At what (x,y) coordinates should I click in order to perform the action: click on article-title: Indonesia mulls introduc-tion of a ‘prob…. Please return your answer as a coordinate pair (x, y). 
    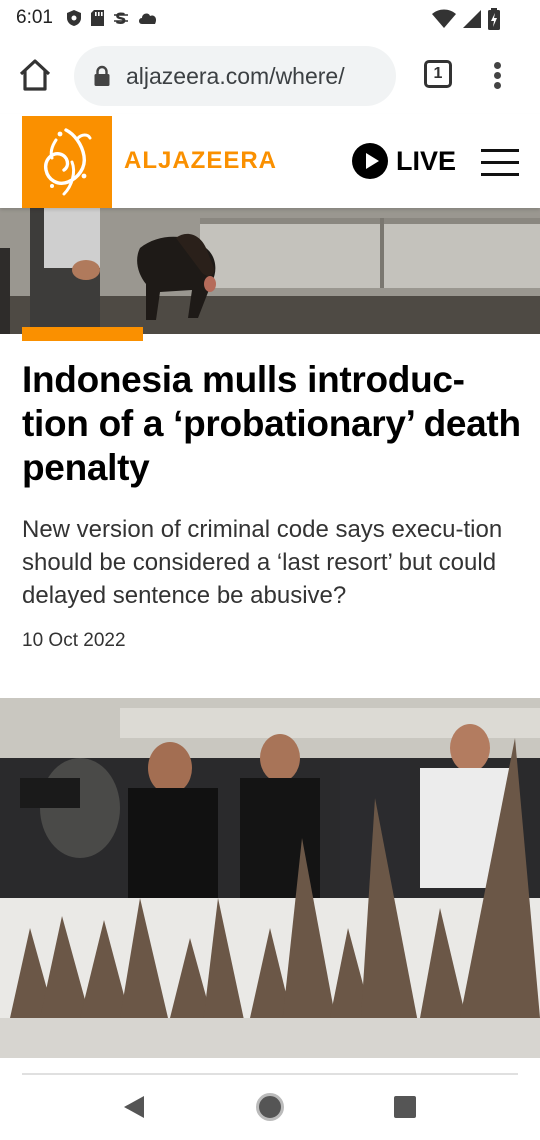
    Looking at the image, I should click on (272, 424).